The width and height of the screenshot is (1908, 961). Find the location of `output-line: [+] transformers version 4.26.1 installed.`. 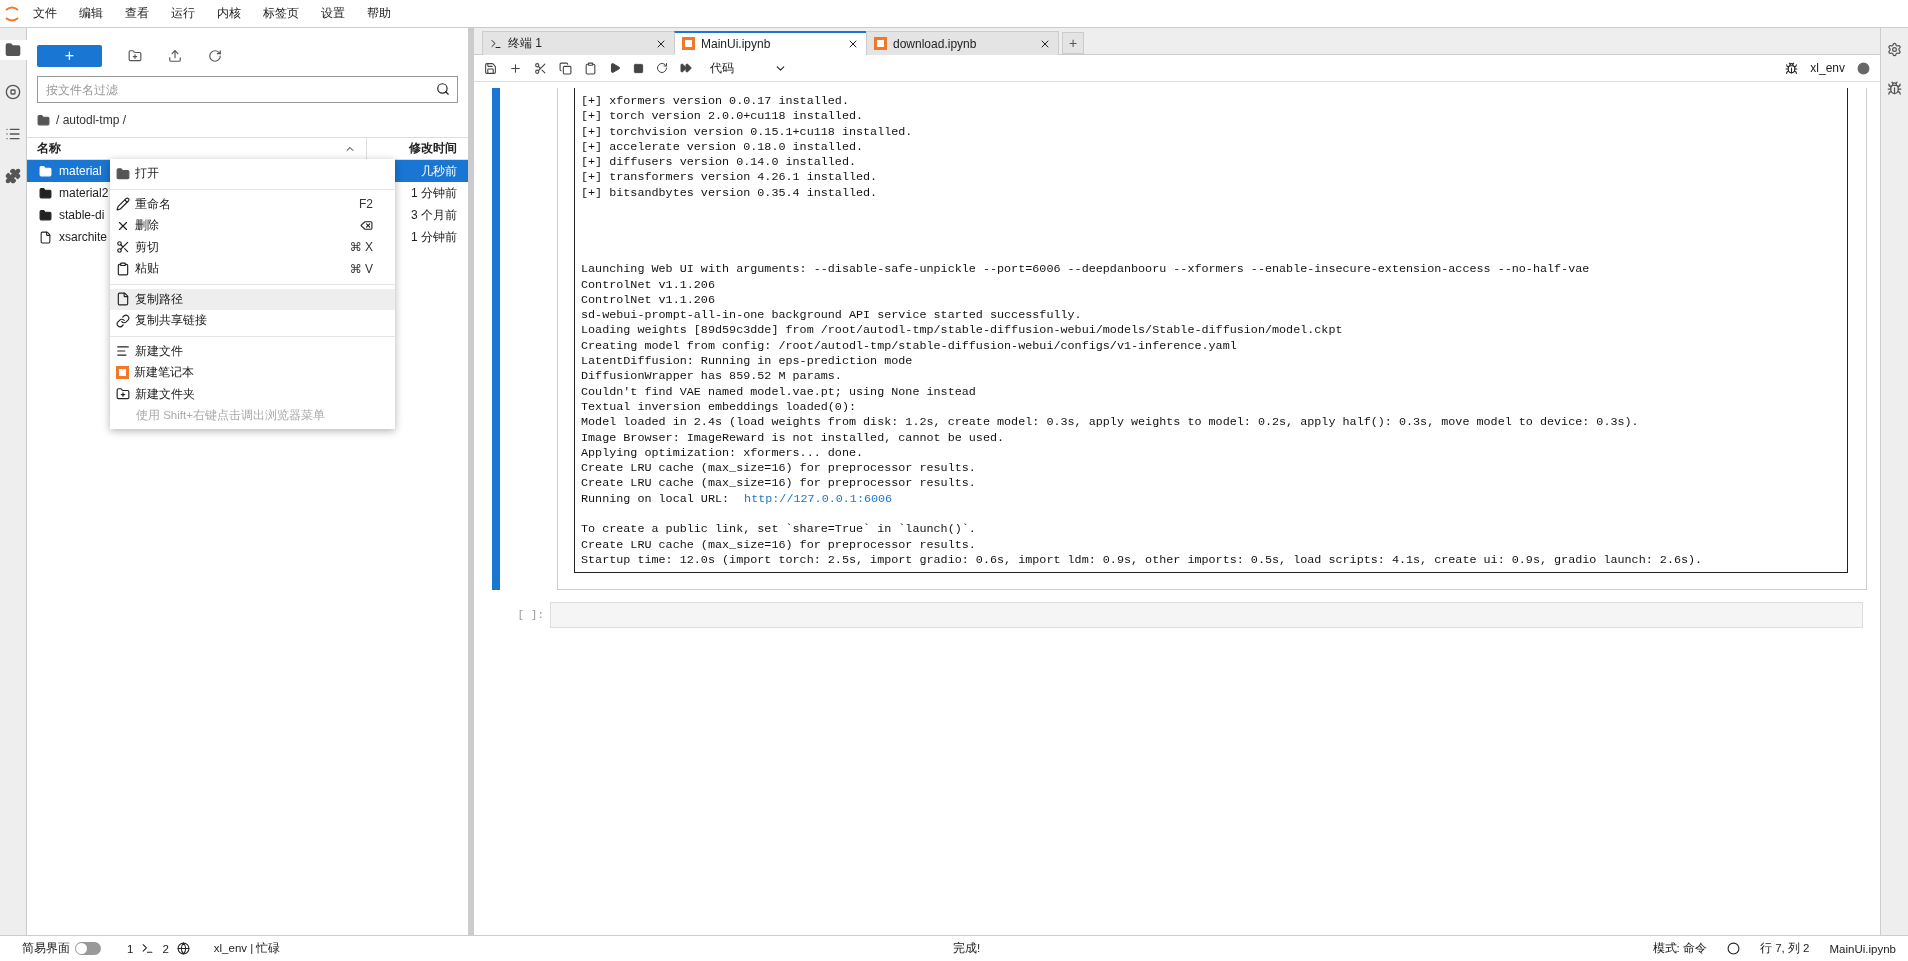

output-line: [+] transformers version 4.26.1 installed. is located at coordinates (729, 177).